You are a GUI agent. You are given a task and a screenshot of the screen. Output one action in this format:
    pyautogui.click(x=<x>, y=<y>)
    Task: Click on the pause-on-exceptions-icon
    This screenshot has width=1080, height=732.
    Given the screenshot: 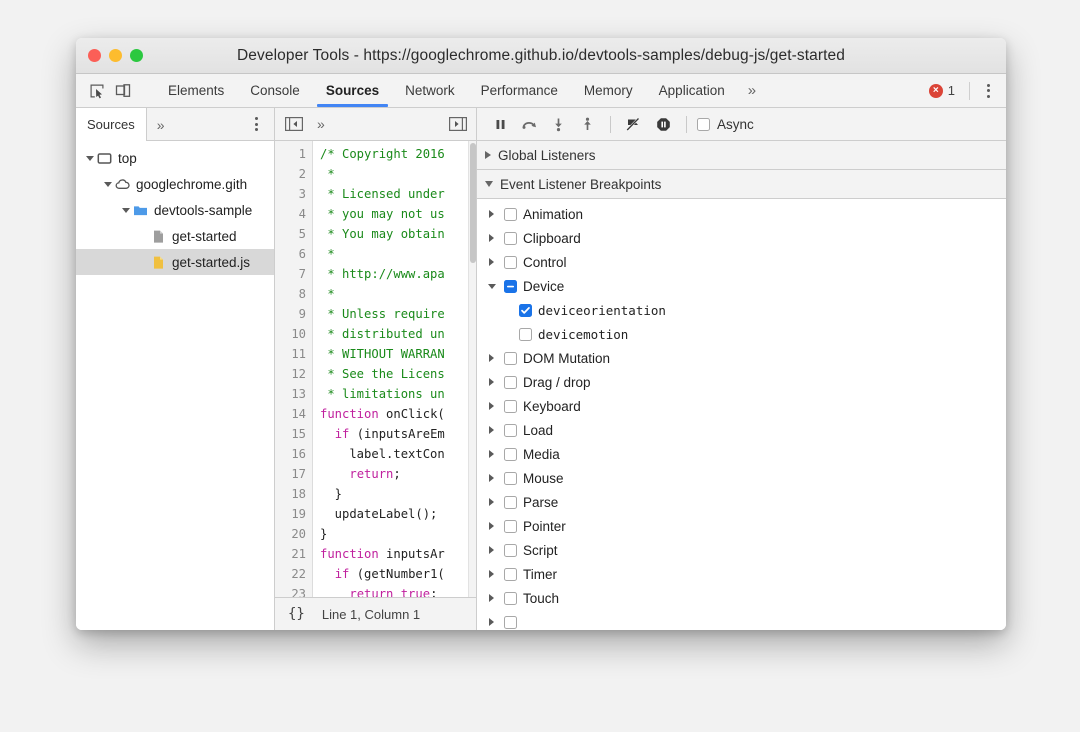 What is the action you would take?
    pyautogui.click(x=663, y=124)
    